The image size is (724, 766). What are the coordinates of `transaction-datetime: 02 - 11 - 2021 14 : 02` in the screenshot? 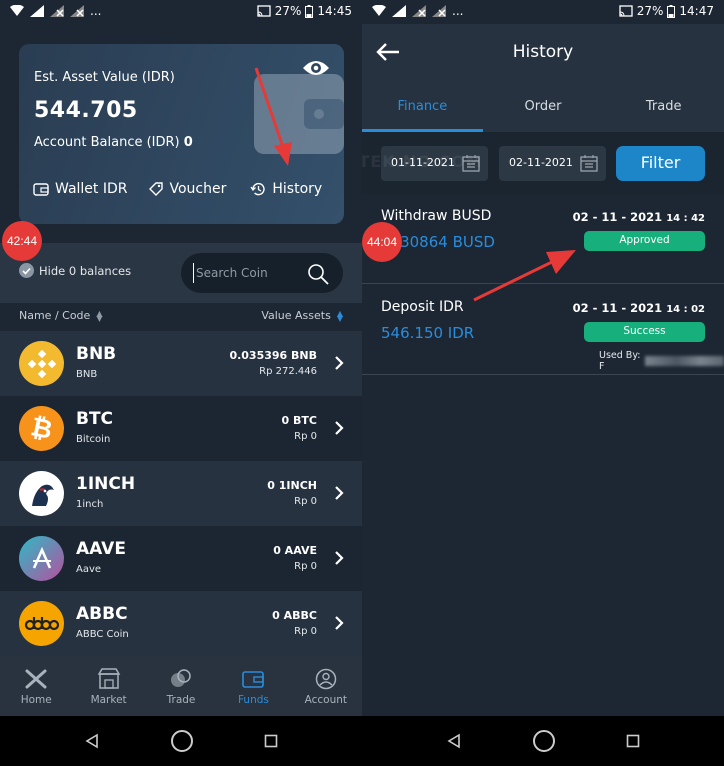 It's located at (639, 308).